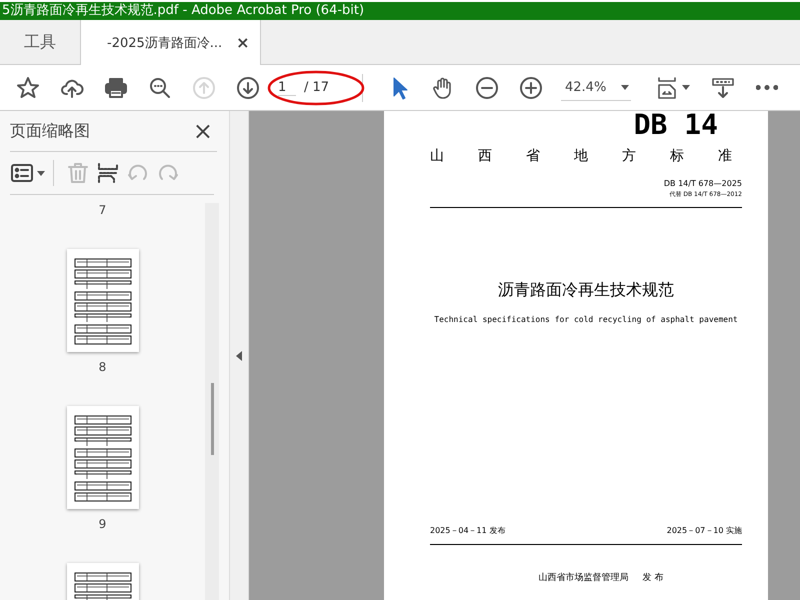  Describe the element at coordinates (50, 131) in the screenshot. I see `panel-title: 页面缩略图` at that location.